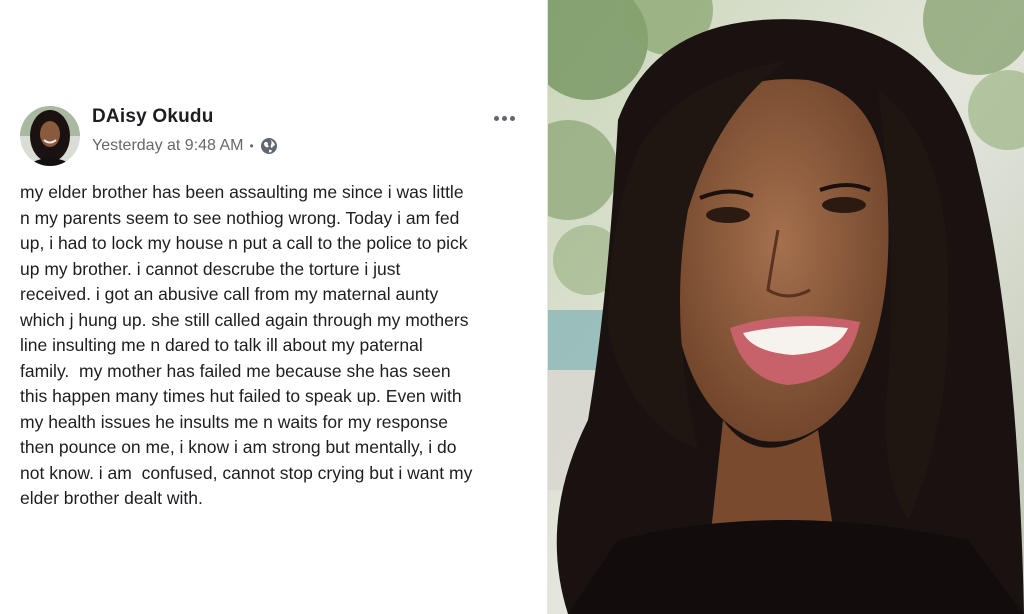  What do you see at coordinates (168, 146) in the screenshot?
I see `post-timestamp: Yesterday at 9:48 AM` at bounding box center [168, 146].